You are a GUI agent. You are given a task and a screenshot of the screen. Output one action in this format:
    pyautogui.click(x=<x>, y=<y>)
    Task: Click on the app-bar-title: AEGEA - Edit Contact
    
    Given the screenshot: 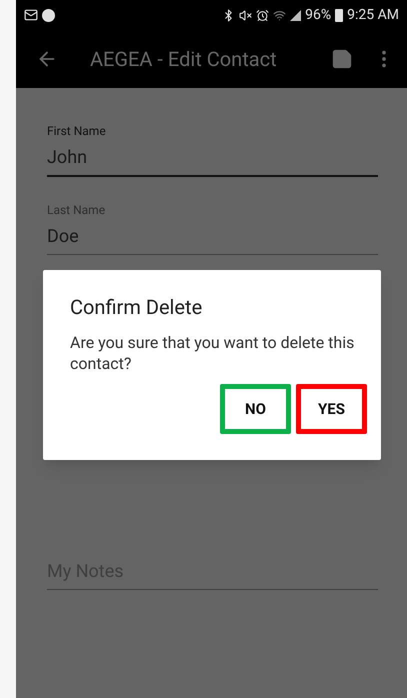 What is the action you would take?
    pyautogui.click(x=184, y=59)
    